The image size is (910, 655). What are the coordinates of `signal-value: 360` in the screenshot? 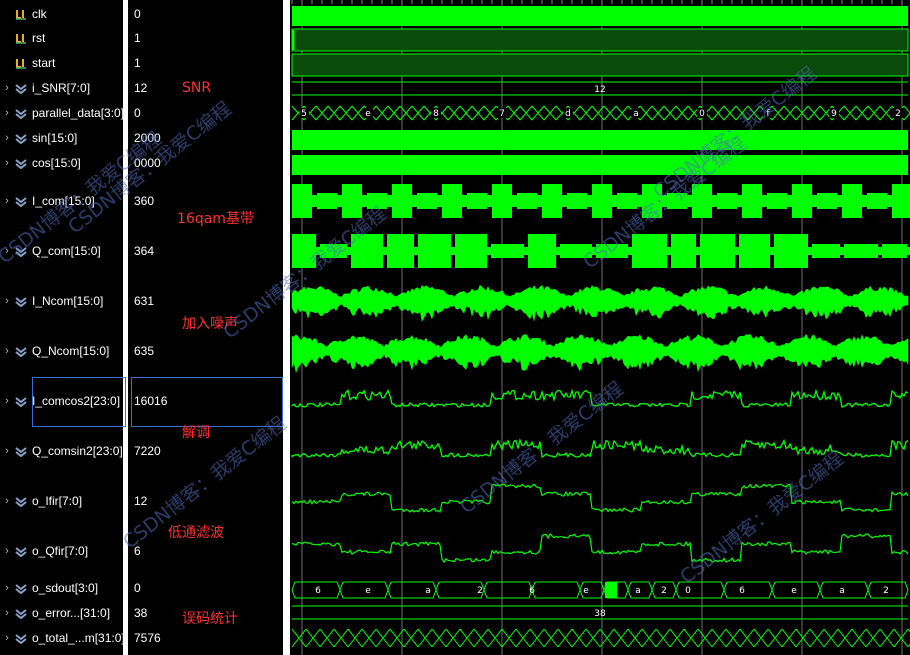 It's located at (144, 201).